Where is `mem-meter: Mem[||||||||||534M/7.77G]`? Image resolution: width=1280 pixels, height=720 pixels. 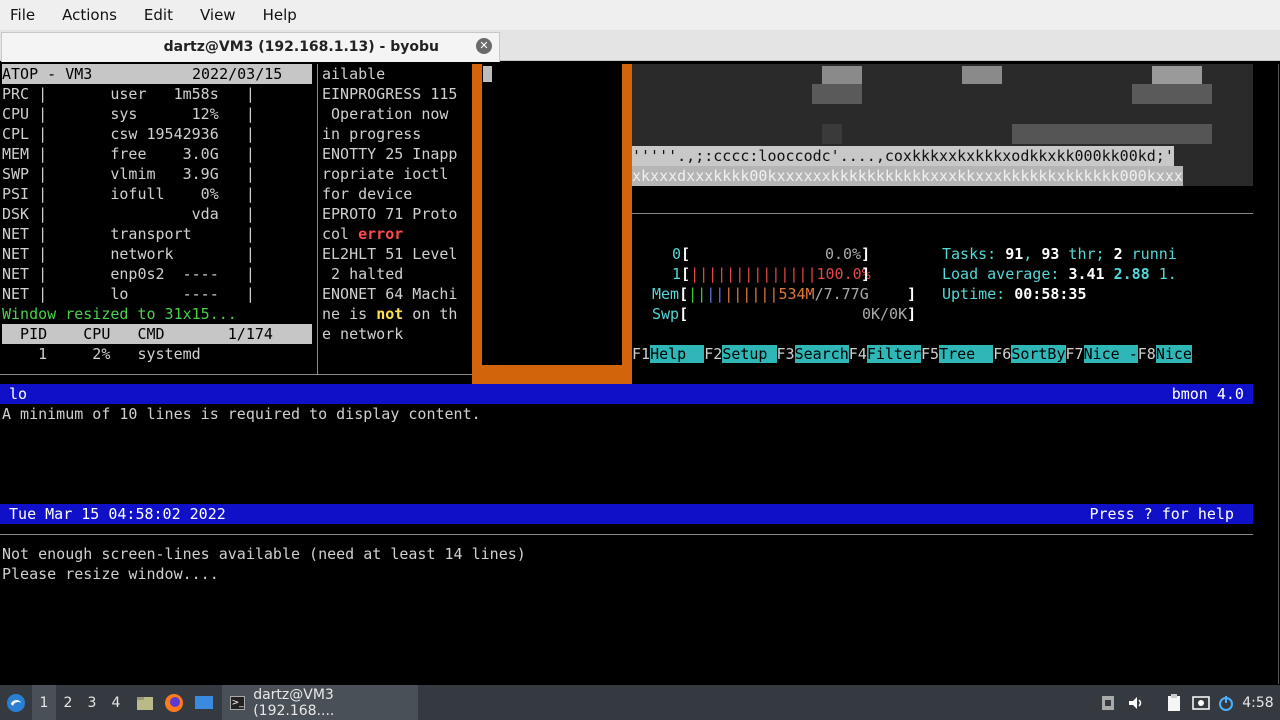 mem-meter: Mem[||||||||||534M/7.77G] is located at coordinates (784, 294).